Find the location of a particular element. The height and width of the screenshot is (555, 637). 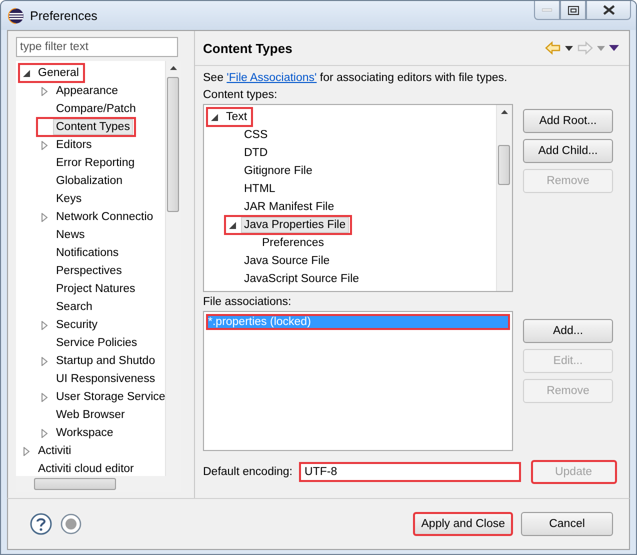

section-label: File associations: is located at coordinates (247, 302).